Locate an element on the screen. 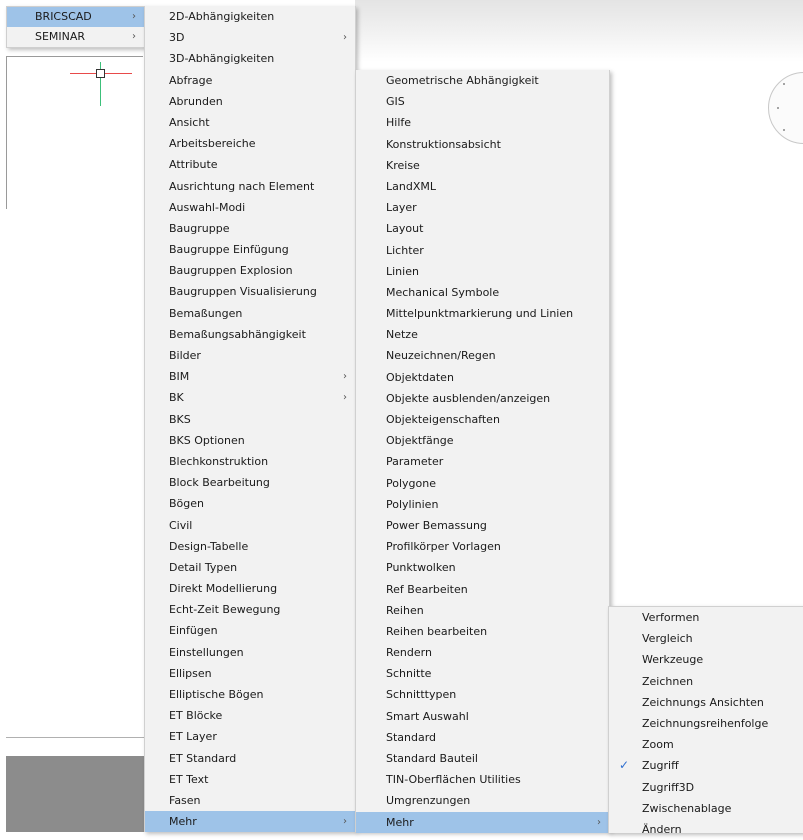 This screenshot has width=803, height=840. menu-item-layer: Layer is located at coordinates (482, 207).